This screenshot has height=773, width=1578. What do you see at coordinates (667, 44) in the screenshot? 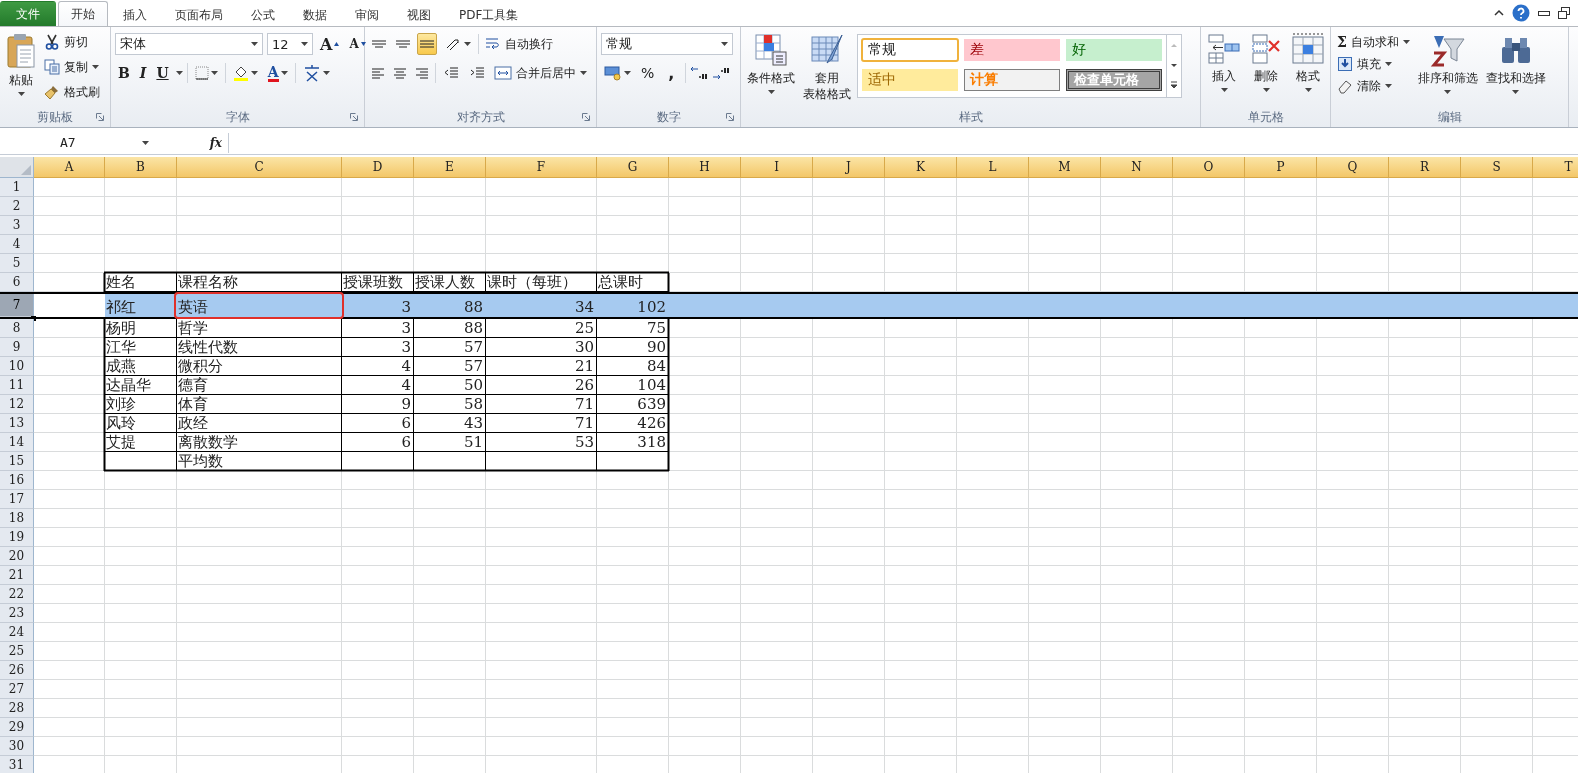
I see `number-format-field: 常规` at bounding box center [667, 44].